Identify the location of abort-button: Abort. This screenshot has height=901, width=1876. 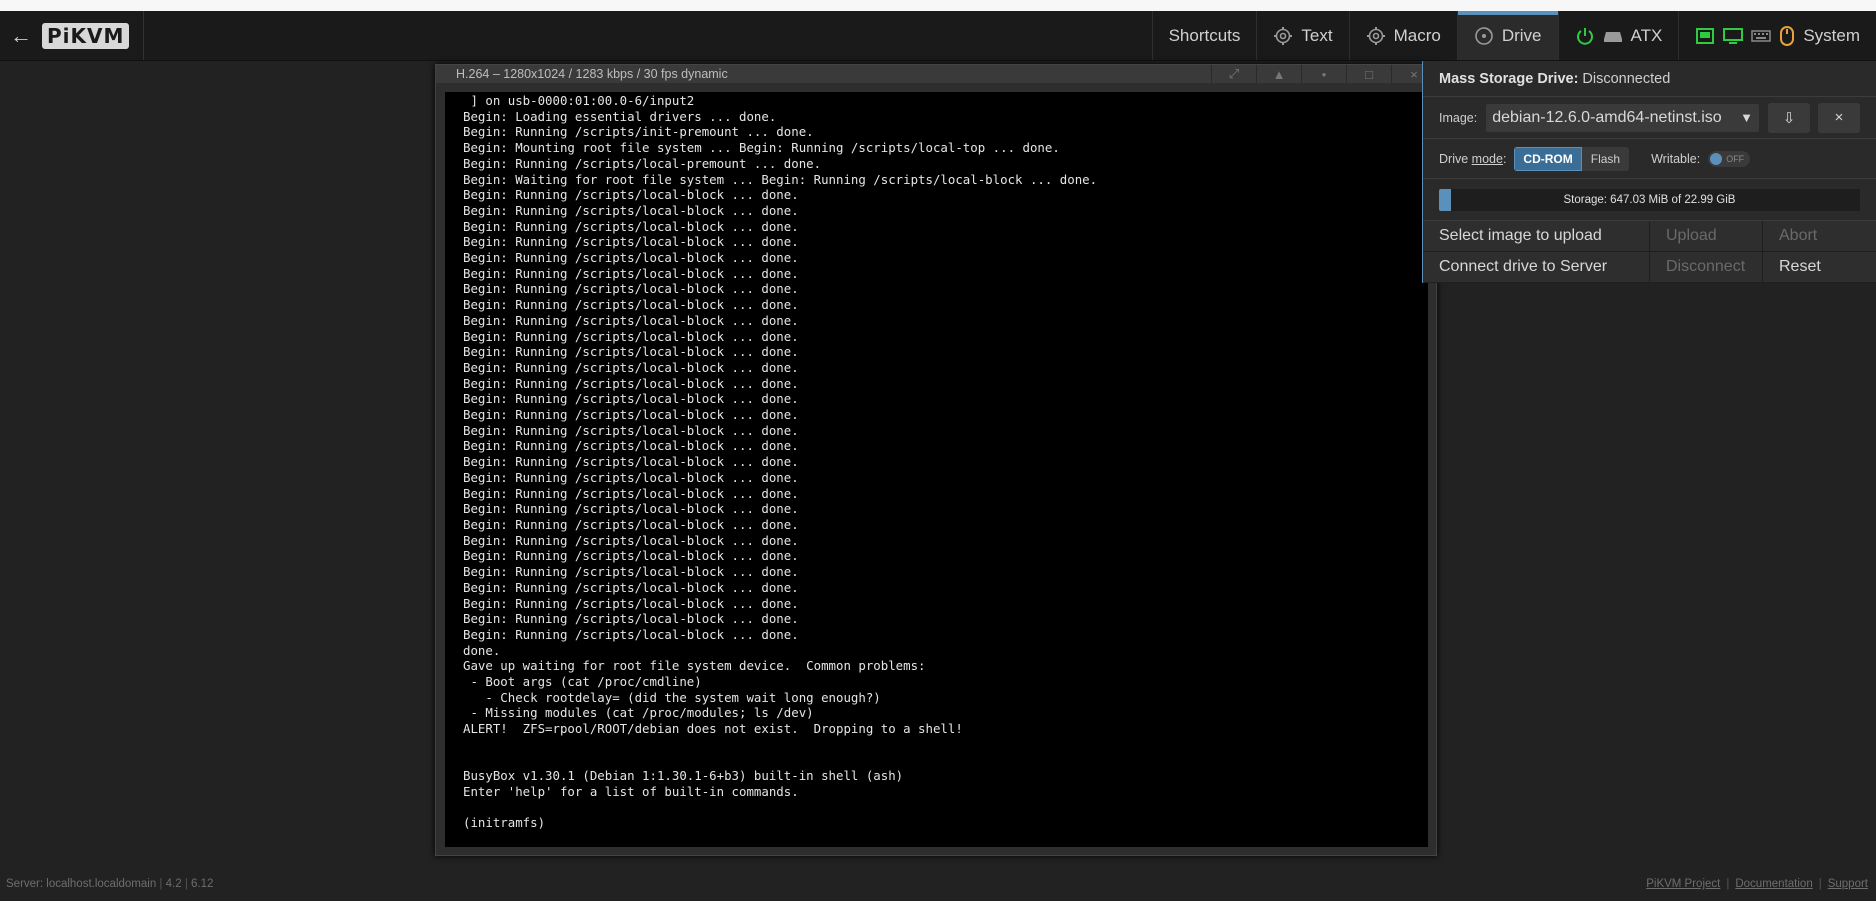
(1819, 236).